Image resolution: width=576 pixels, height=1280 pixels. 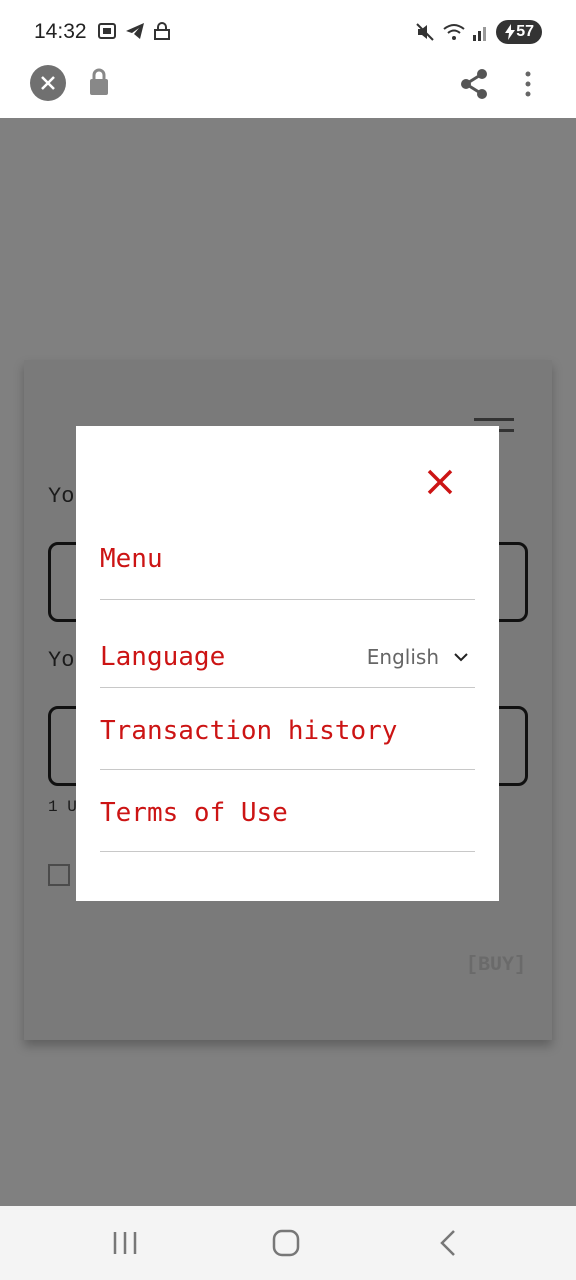 I want to click on home-icon, so click(x=286, y=1243).